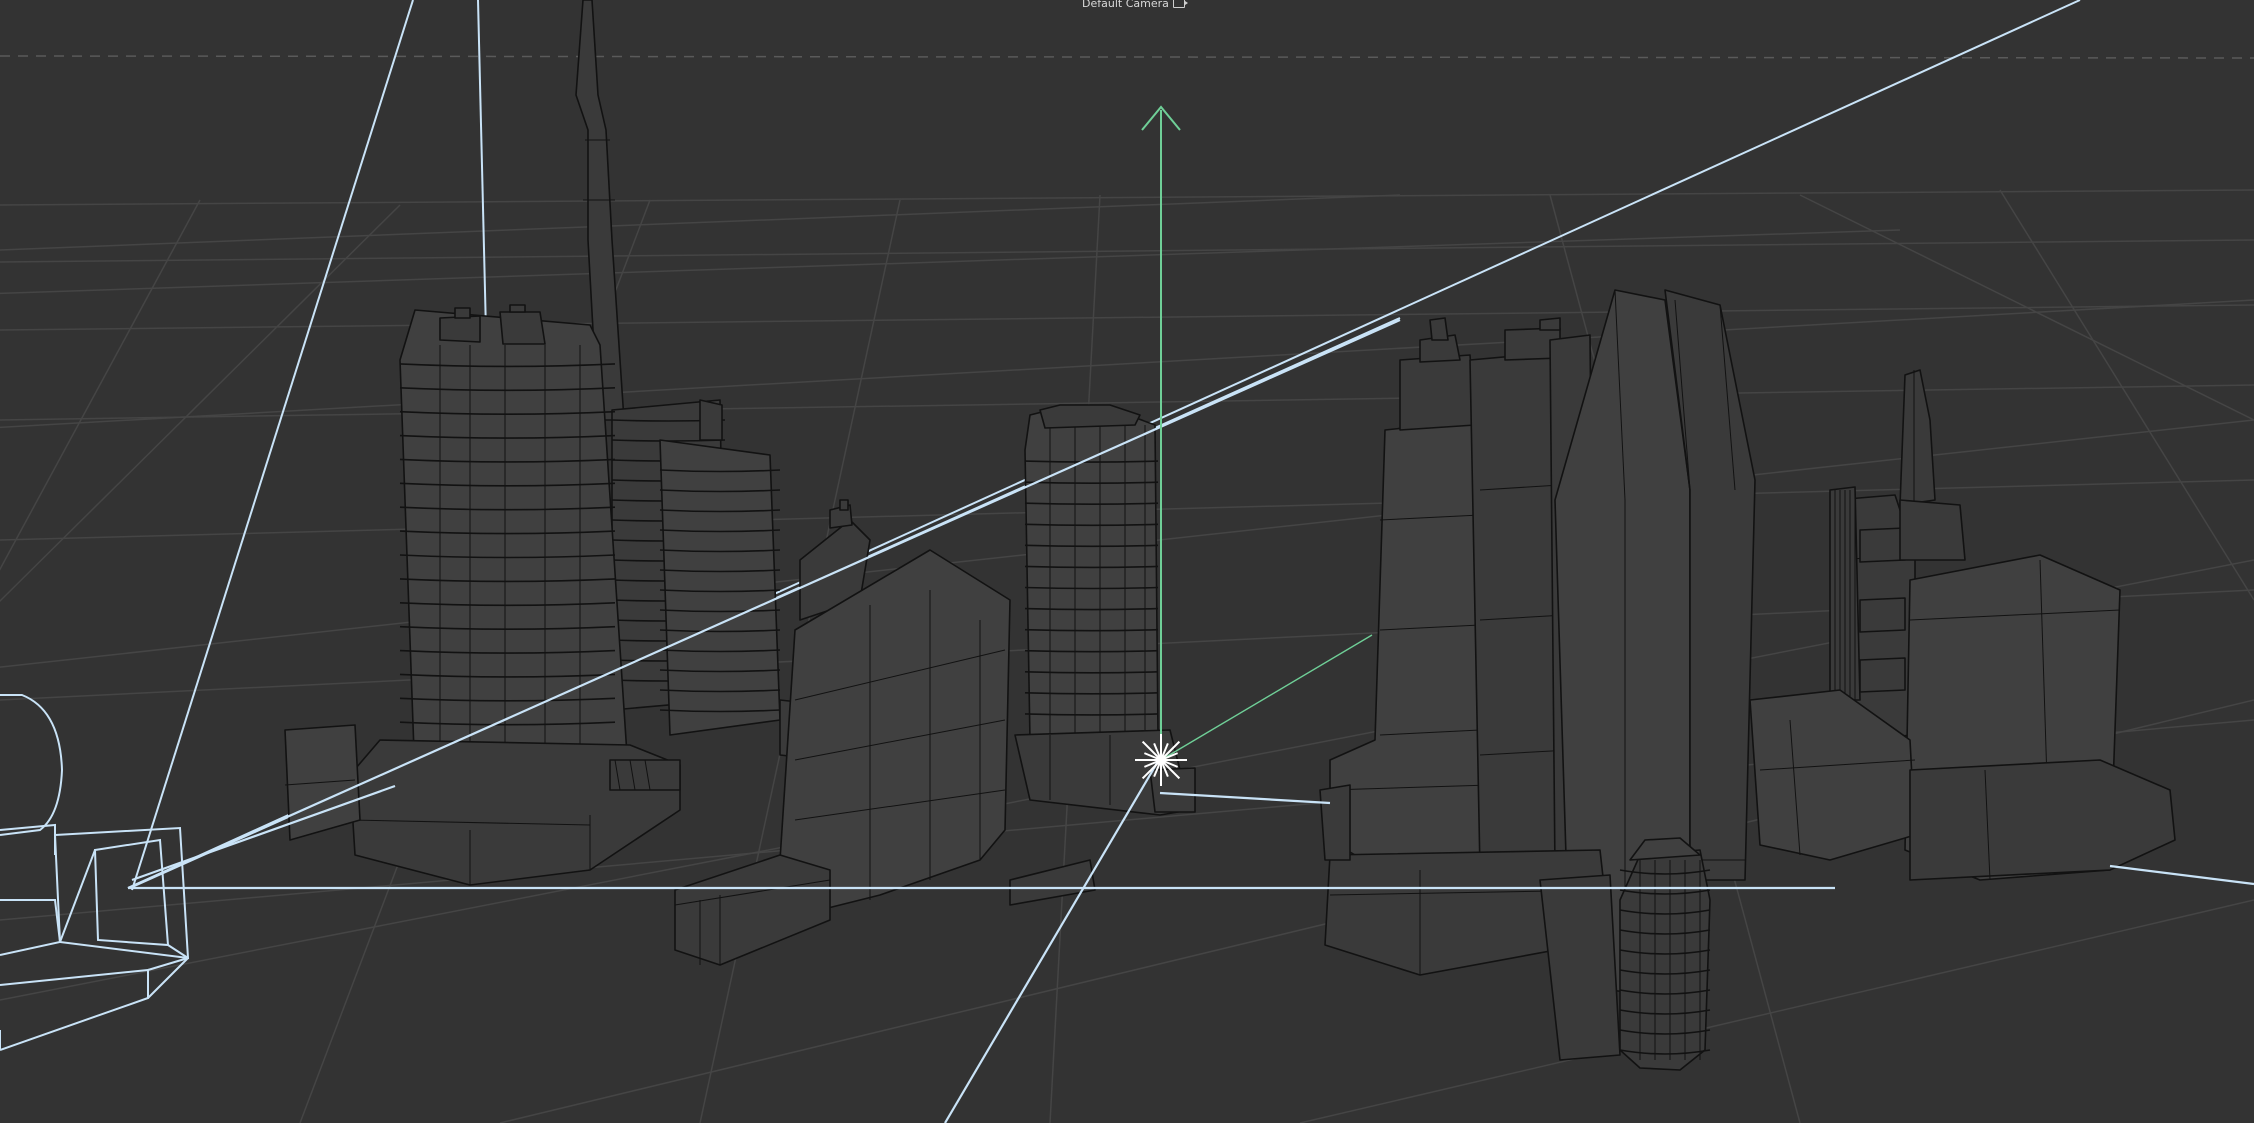 The width and height of the screenshot is (2254, 1123). Describe the element at coordinates (1254, 445) in the screenshot. I see `light-gizmo-icon` at that location.